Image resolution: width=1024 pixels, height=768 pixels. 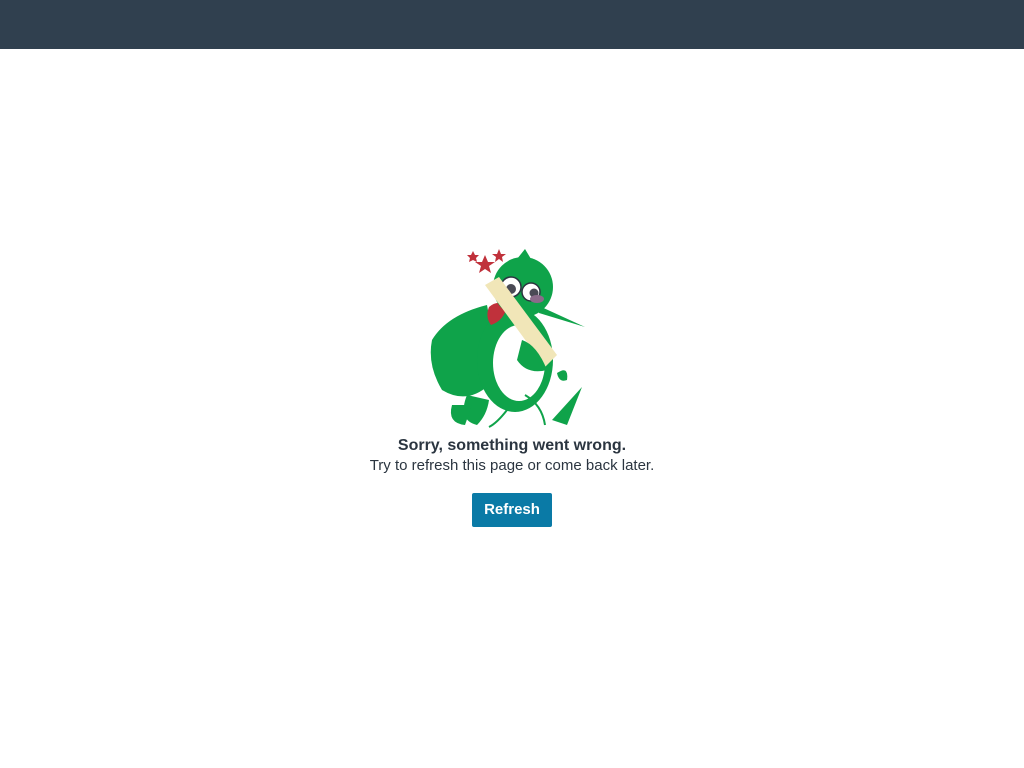 I want to click on top-navigation-bar, so click(x=512, y=24).